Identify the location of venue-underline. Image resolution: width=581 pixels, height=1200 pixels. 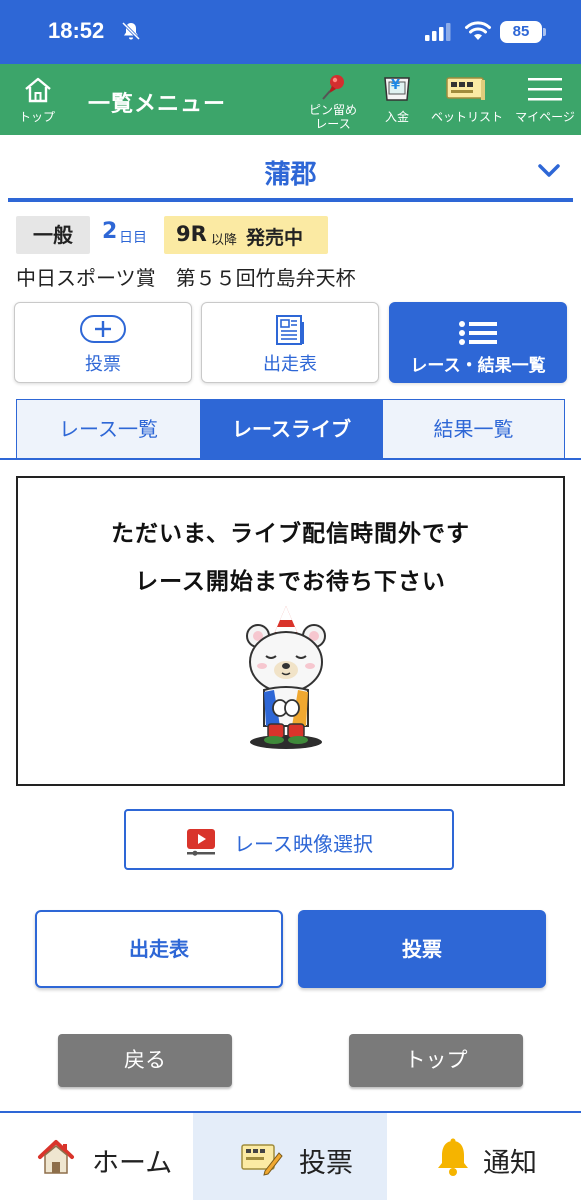
(290, 200).